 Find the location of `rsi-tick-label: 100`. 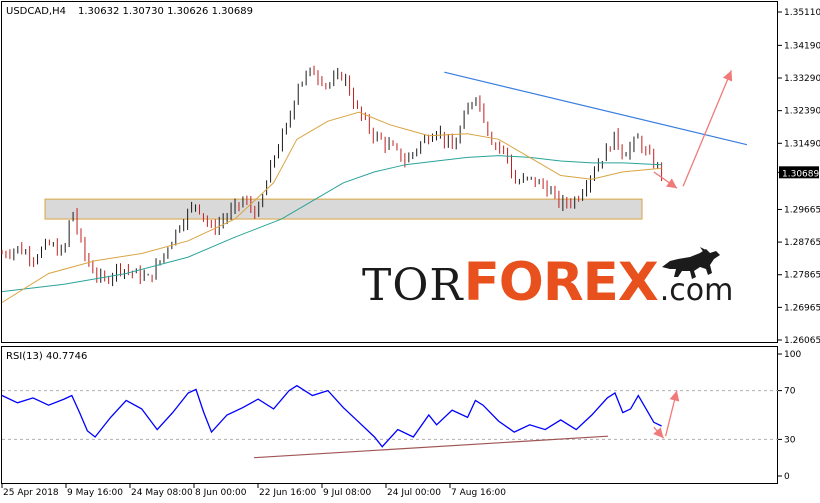

rsi-tick-label: 100 is located at coordinates (792, 355).